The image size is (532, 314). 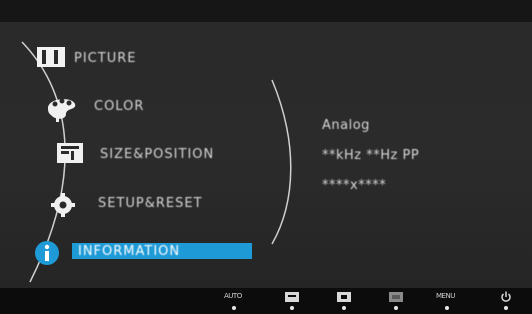 I want to click on color-palette-icon, so click(x=62, y=110).